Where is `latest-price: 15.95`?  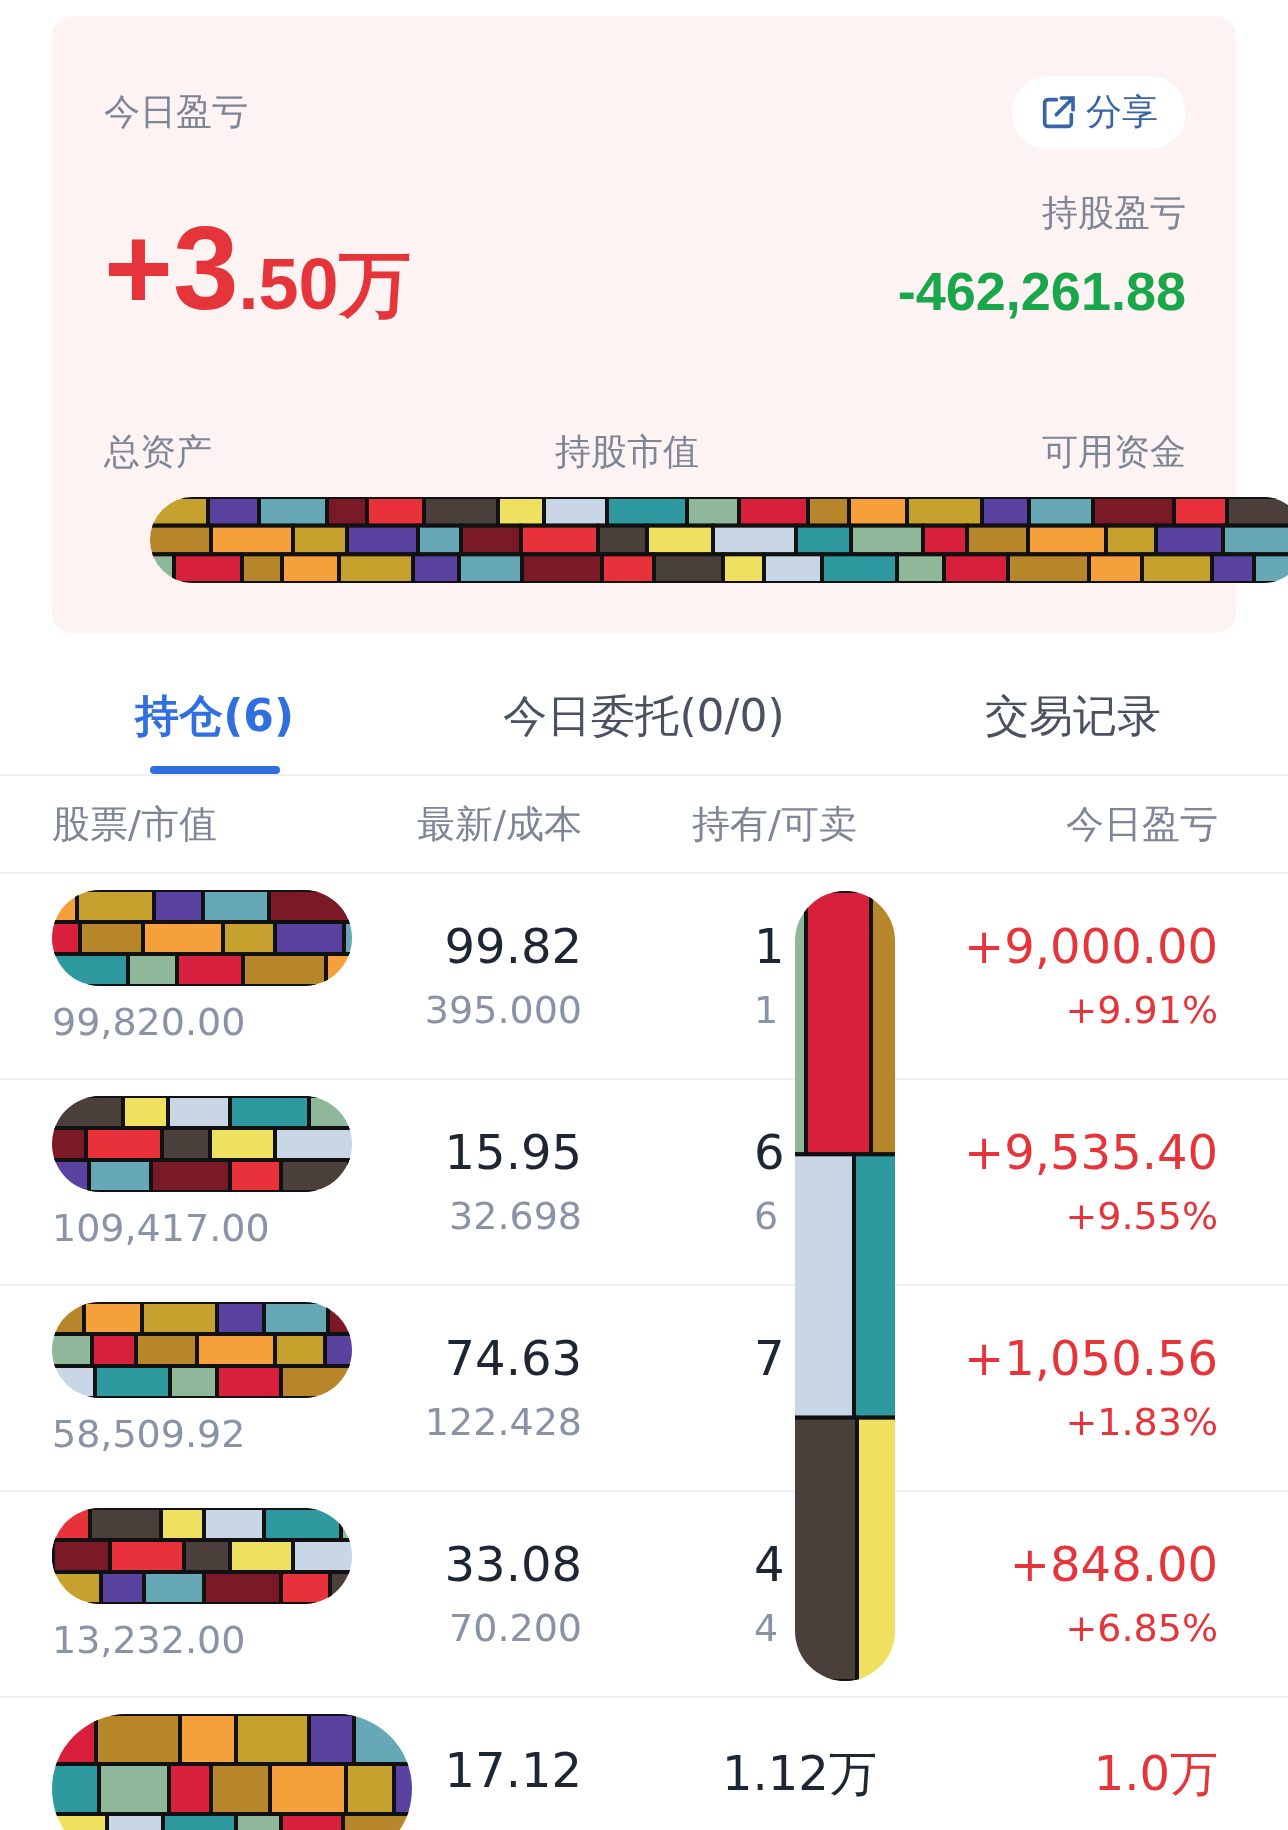 latest-price: 15.95 is located at coordinates (513, 1152).